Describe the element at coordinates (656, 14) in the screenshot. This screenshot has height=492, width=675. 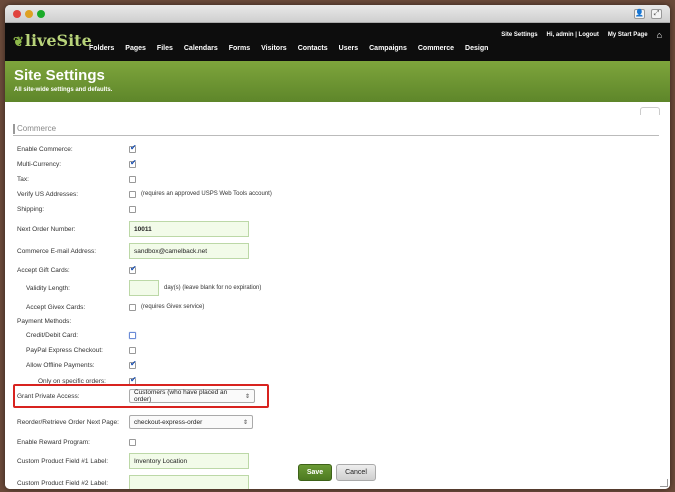
I see `fullscreen-icon: ⤢` at that location.